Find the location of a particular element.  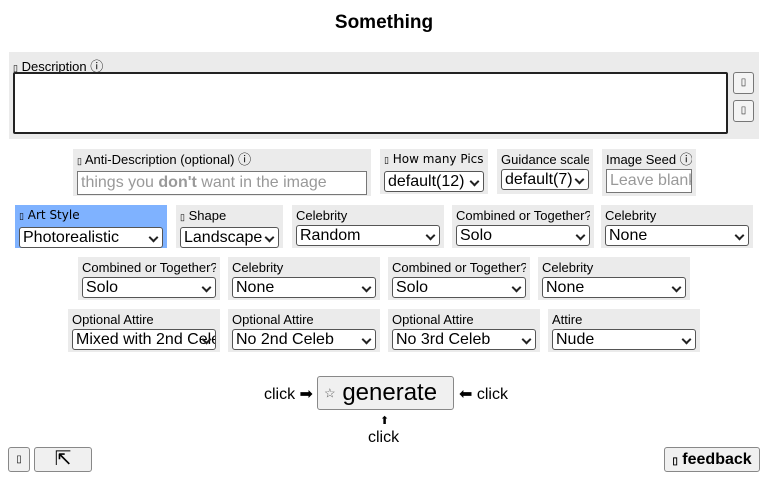

generate-label: generate is located at coordinates (390, 392).